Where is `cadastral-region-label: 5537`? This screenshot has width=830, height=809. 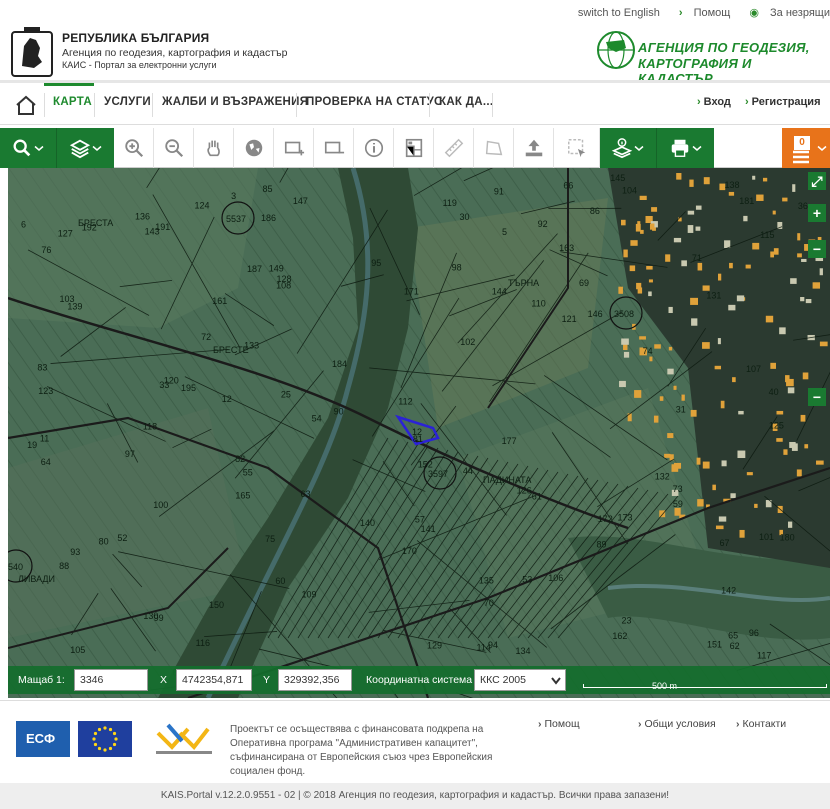
cadastral-region-label: 5537 is located at coordinates (236, 219).